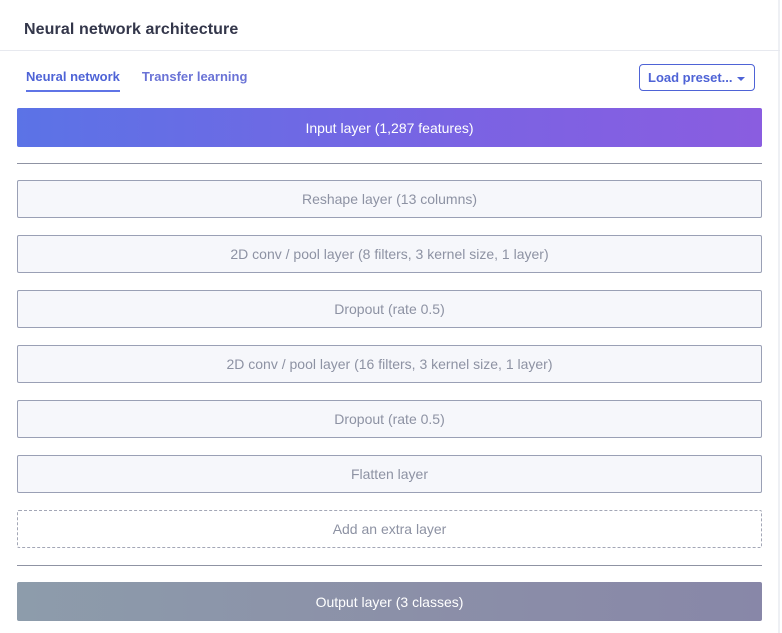  What do you see at coordinates (390, 25) in the screenshot?
I see `panel-header: Neural network architecture` at bounding box center [390, 25].